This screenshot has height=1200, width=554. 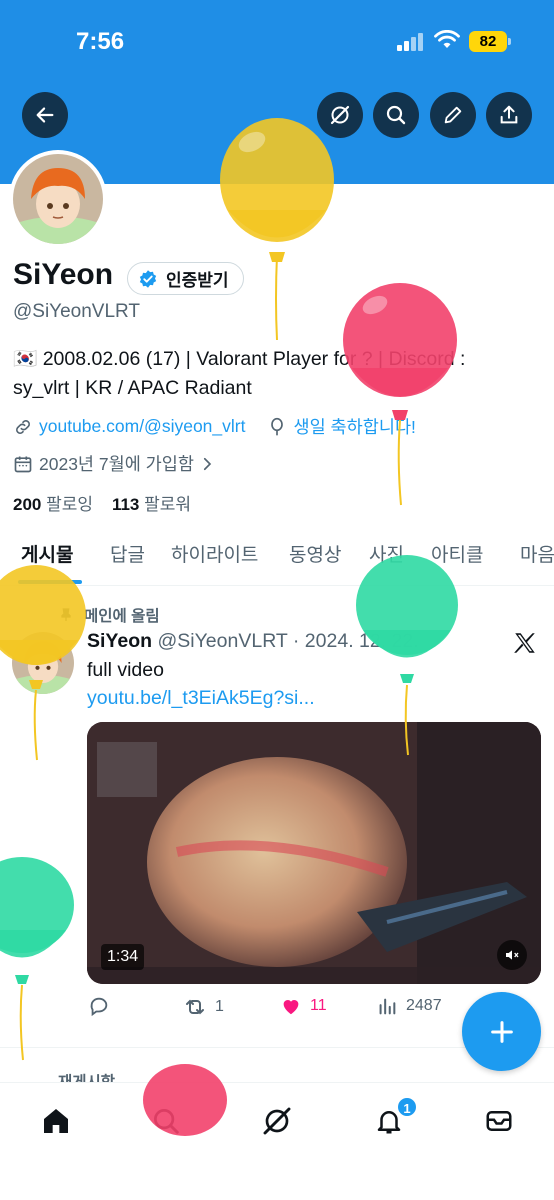 What do you see at coordinates (142, 426) in the screenshot?
I see `profile-website-link: youtube.com/@siyeon_vlrt` at bounding box center [142, 426].